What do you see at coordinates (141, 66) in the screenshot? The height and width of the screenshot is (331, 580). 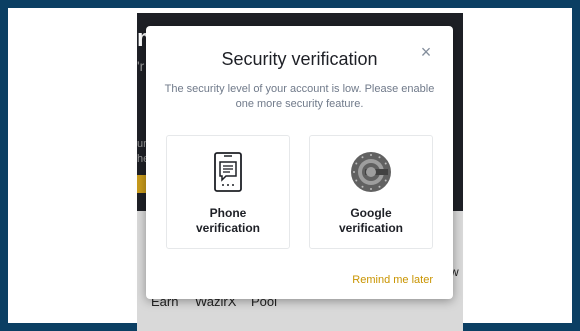 I see `background-text-fragment: 'r` at bounding box center [141, 66].